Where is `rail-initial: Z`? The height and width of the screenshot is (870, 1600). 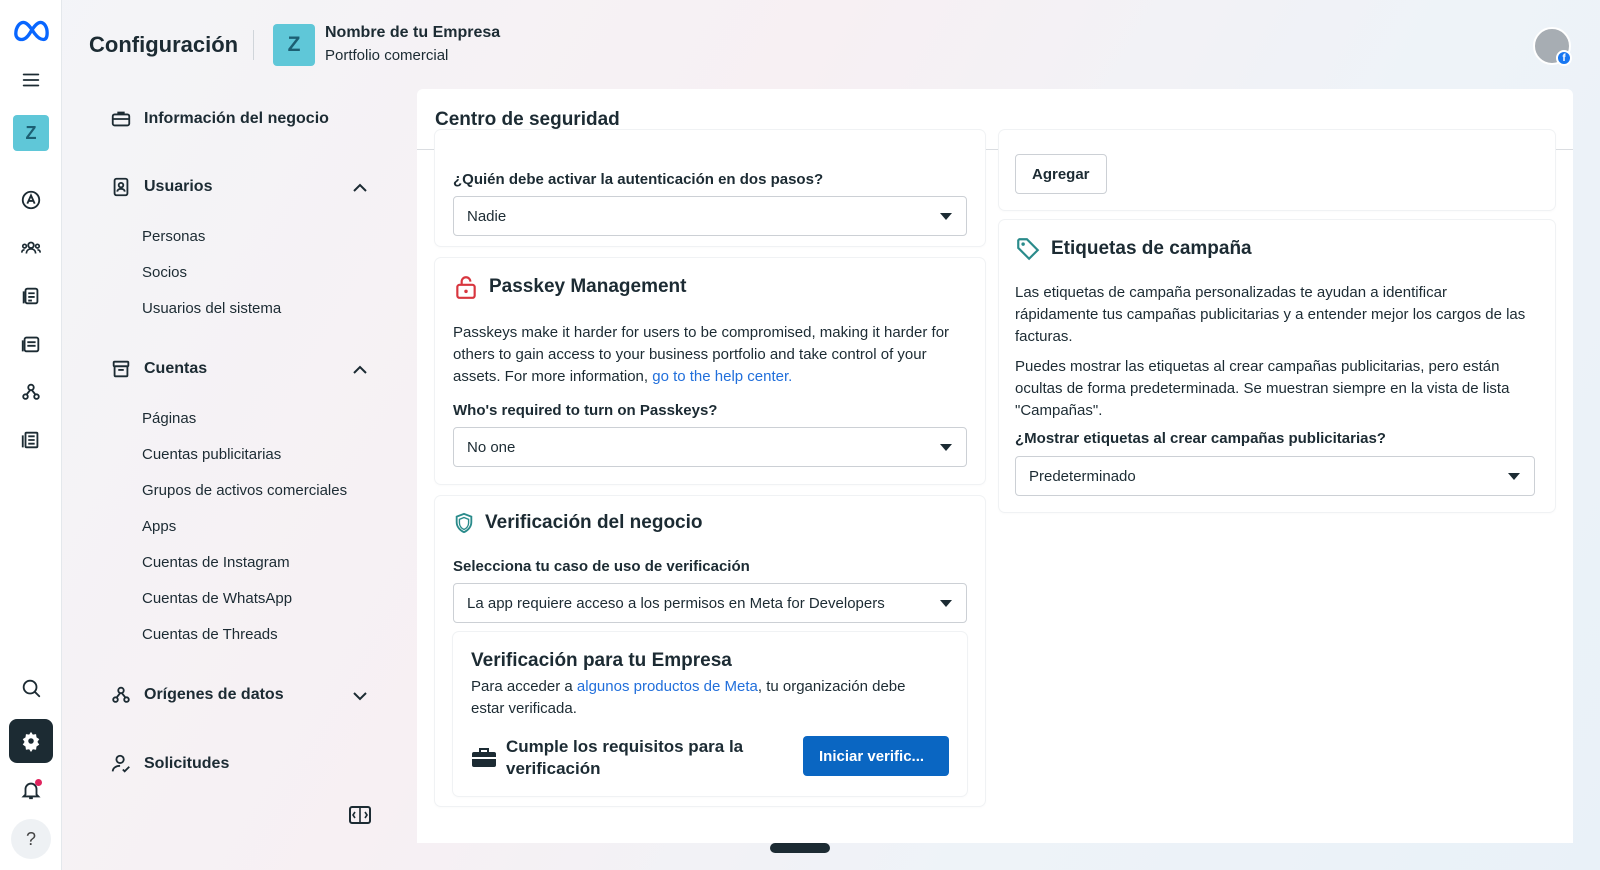
rail-initial: Z is located at coordinates (31, 132).